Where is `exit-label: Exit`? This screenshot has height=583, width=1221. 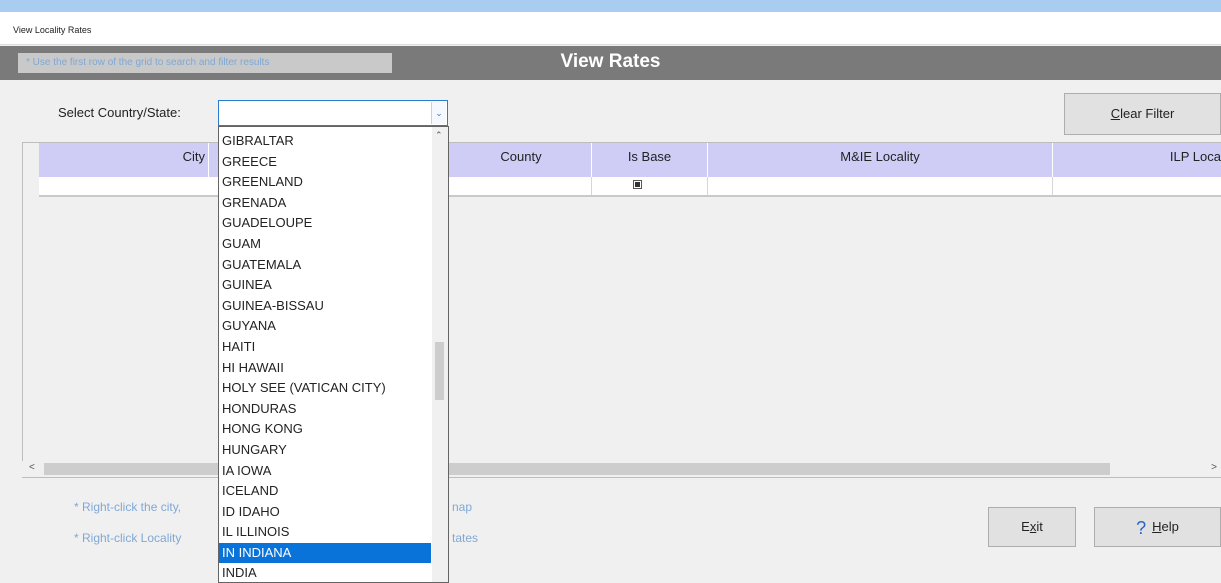
exit-label: Exit is located at coordinates (1032, 526).